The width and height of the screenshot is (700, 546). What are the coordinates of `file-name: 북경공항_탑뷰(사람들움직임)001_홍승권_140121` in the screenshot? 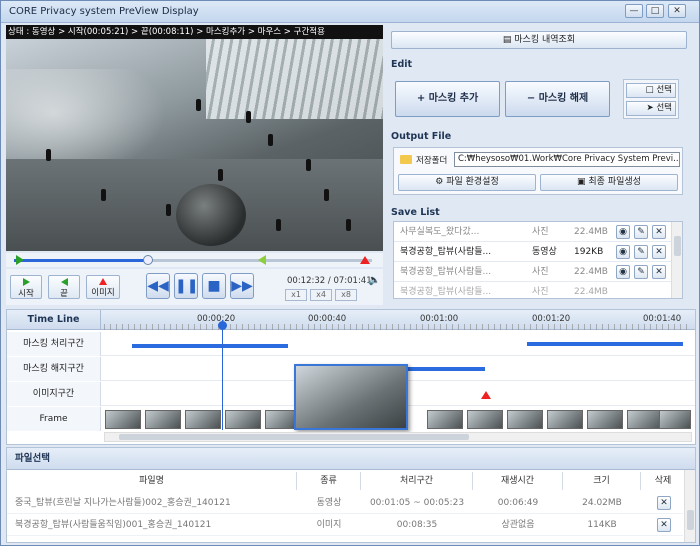 It's located at (113, 525).